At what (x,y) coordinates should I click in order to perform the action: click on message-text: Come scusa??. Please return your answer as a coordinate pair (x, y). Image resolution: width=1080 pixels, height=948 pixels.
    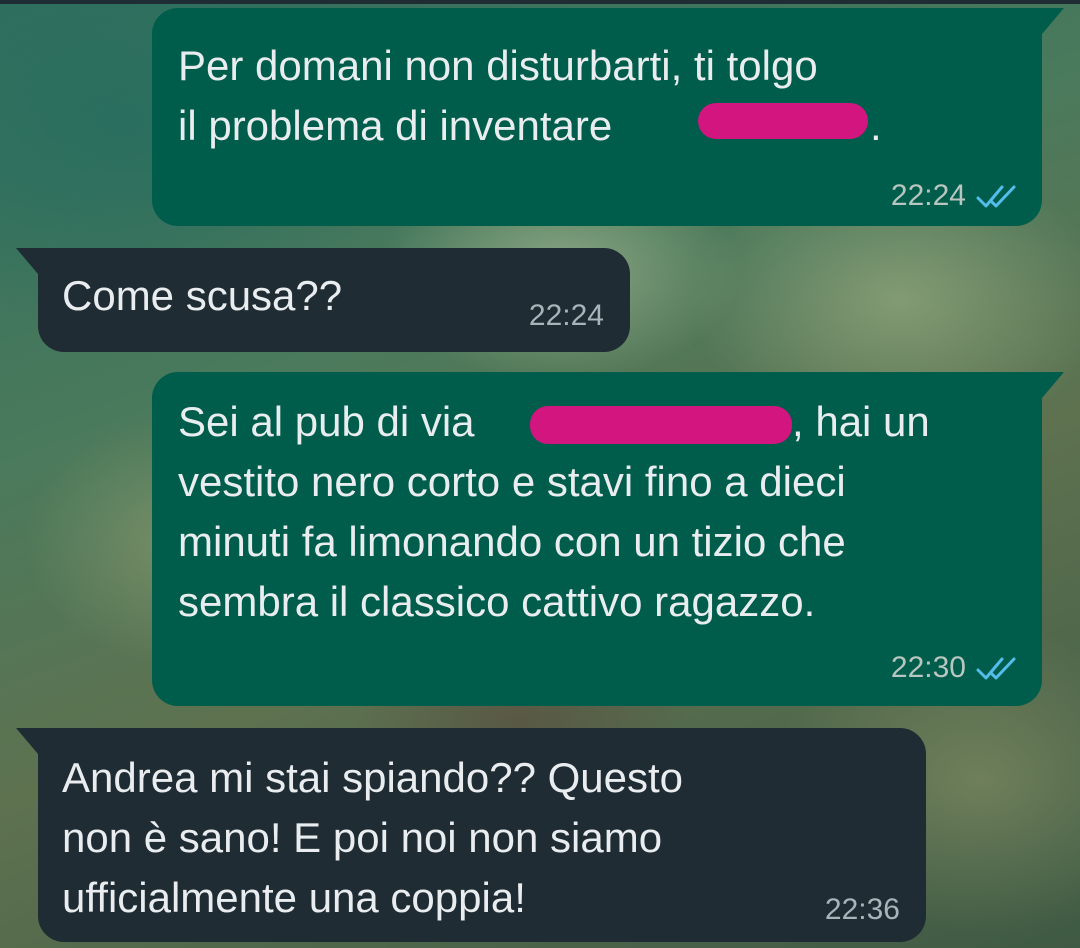
    Looking at the image, I should click on (202, 295).